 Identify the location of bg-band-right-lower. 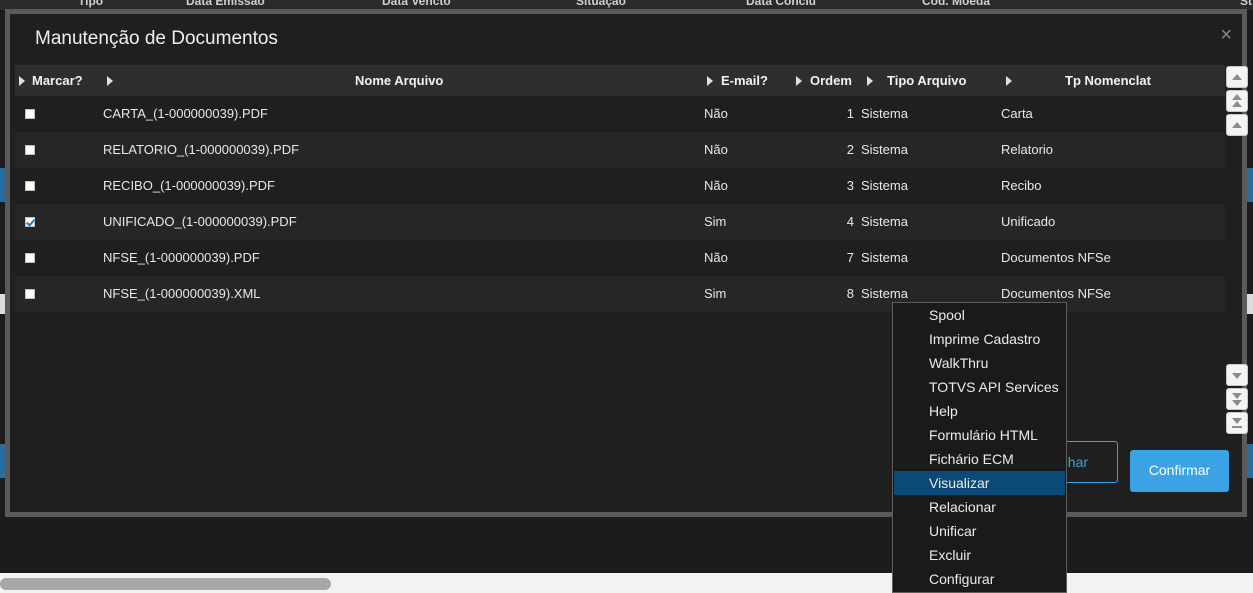
(1250, 461).